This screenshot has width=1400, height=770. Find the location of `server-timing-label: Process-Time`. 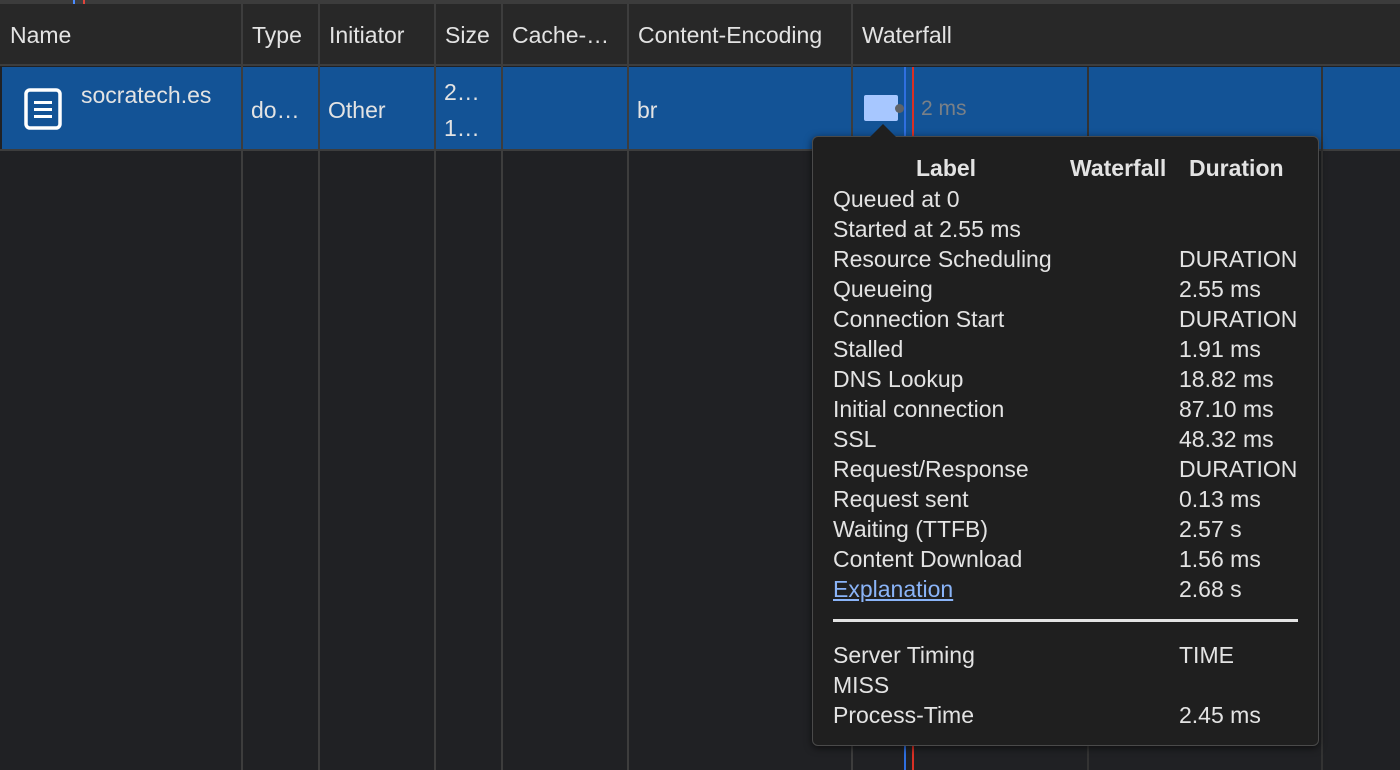

server-timing-label: Process-Time is located at coordinates (903, 715).